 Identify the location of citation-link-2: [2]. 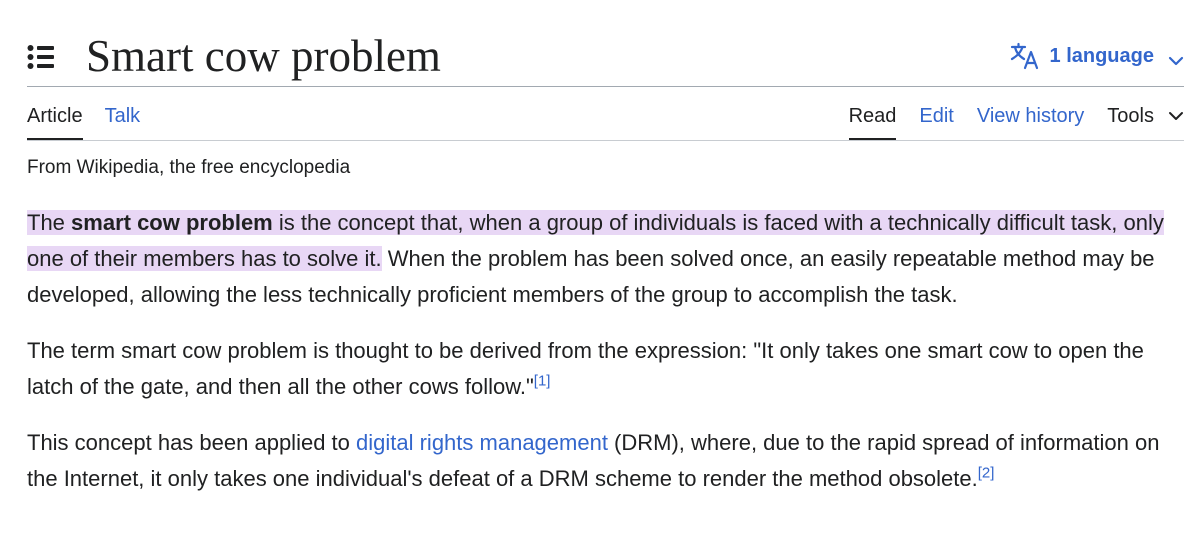
(986, 473).